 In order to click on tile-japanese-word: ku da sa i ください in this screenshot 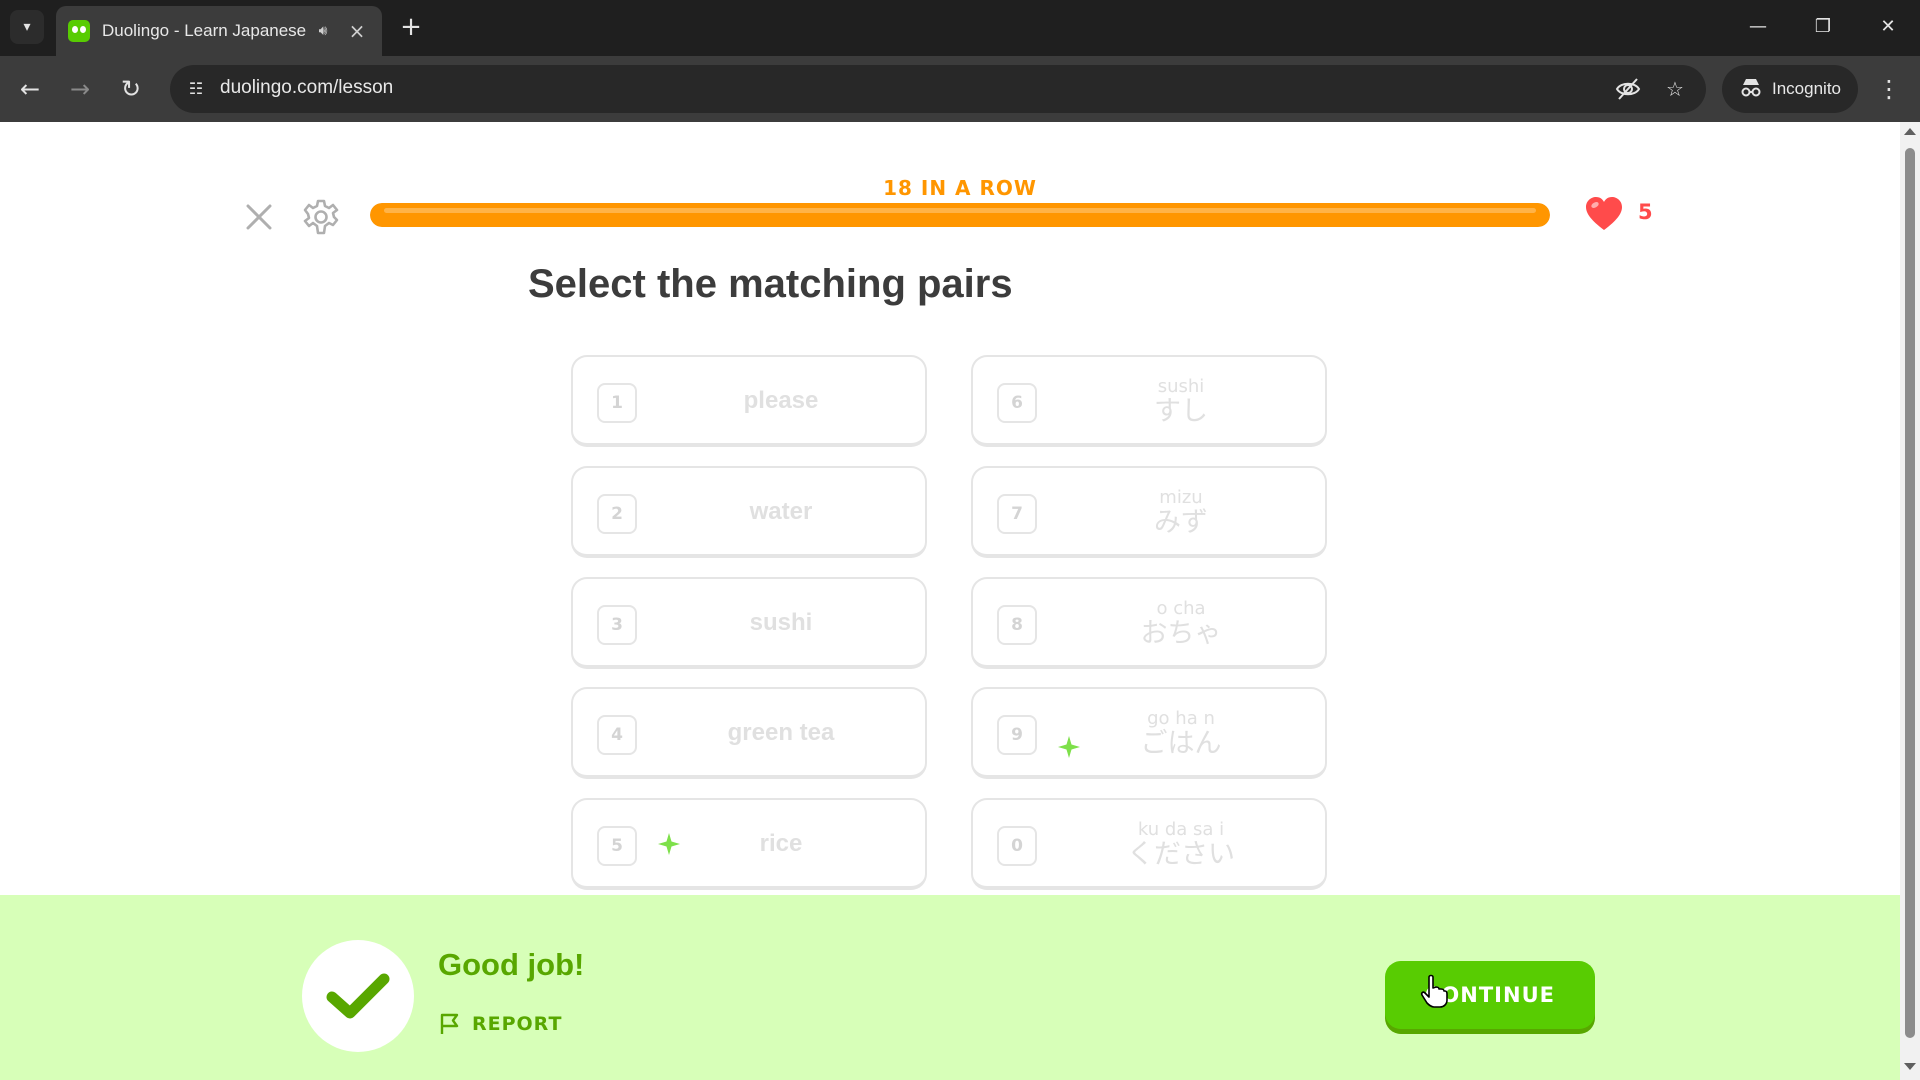, I will do `click(1181, 845)`.